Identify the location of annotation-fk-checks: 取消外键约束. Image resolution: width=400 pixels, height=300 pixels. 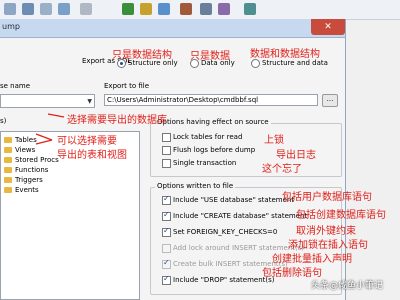
(326, 231).